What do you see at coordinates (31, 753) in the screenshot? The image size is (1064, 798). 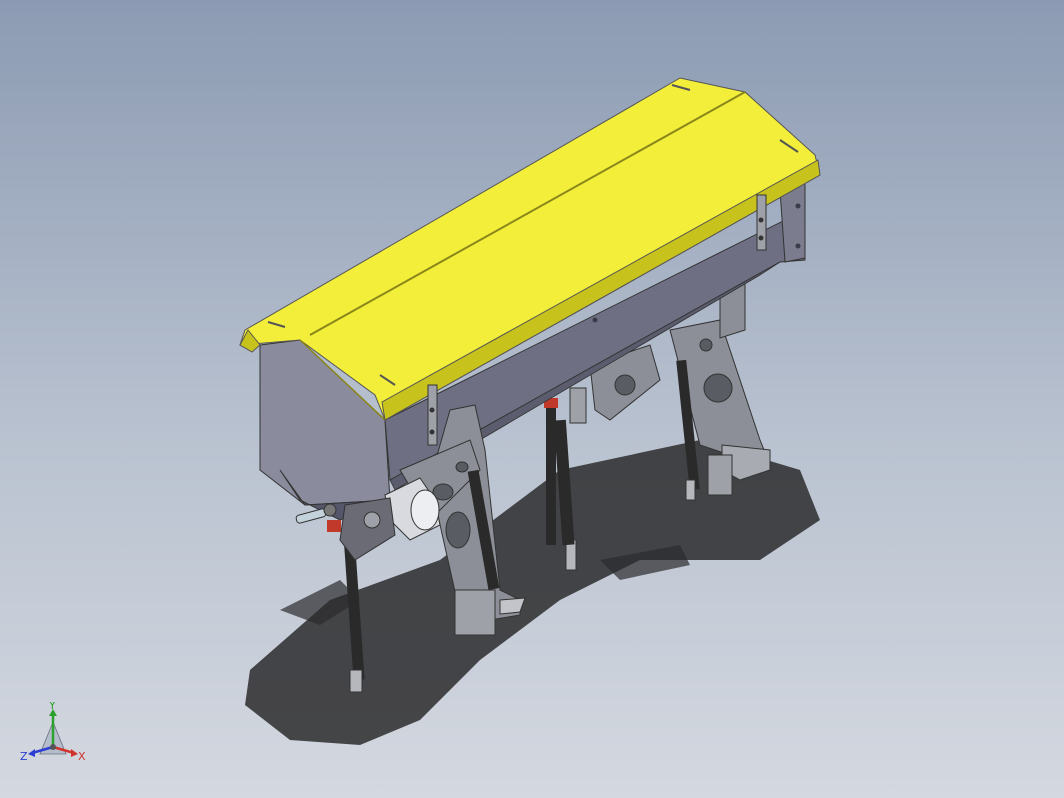 I see `z-arrow-icon` at bounding box center [31, 753].